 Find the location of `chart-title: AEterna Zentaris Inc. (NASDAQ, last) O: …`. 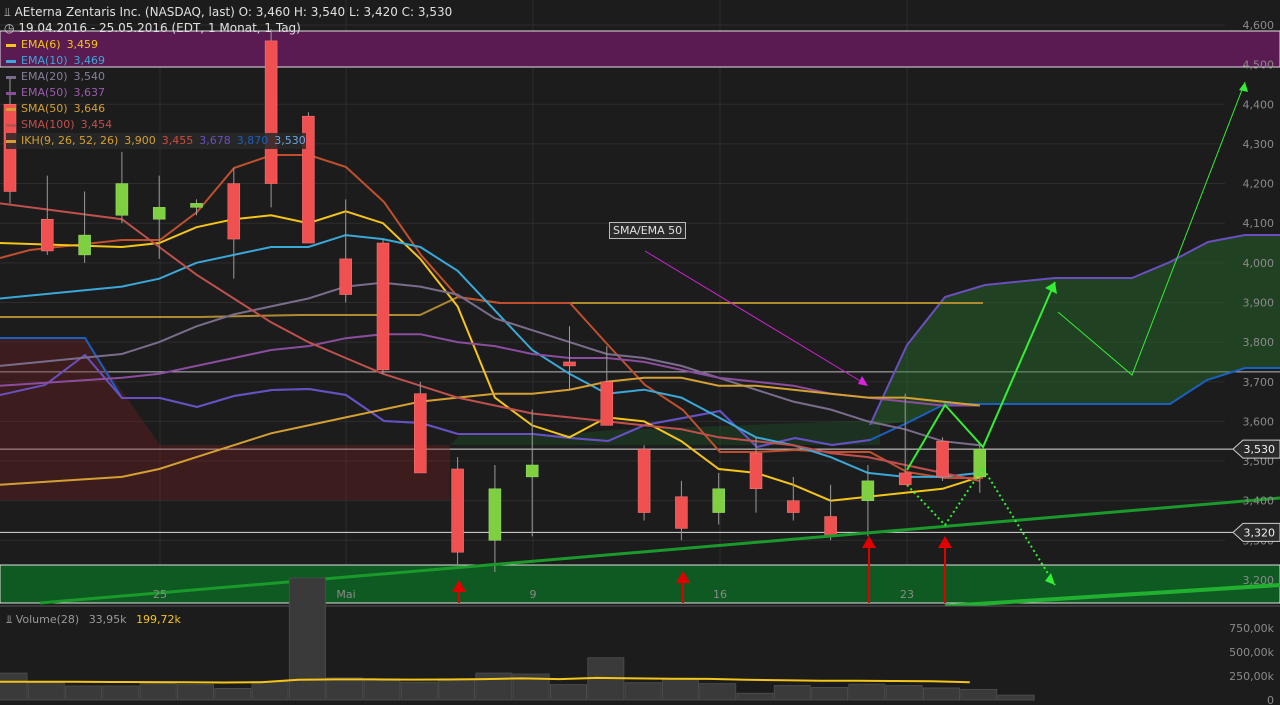

chart-title: AEterna Zentaris Inc. (NASDAQ, last) O: … is located at coordinates (233, 12).